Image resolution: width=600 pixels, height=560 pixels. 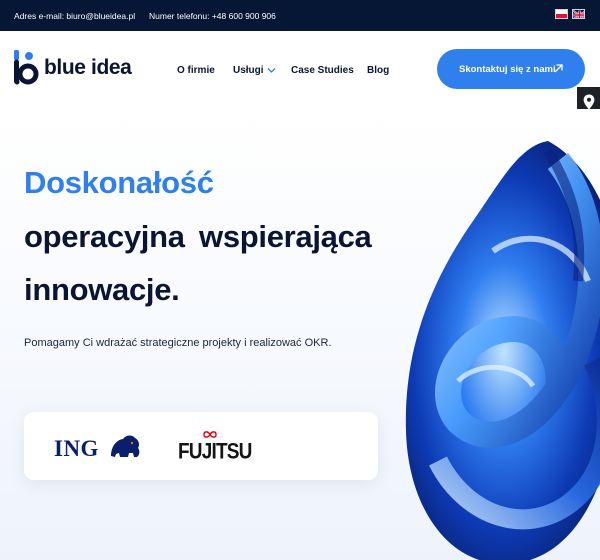 I want to click on nav-blog: Blog, so click(x=378, y=70).